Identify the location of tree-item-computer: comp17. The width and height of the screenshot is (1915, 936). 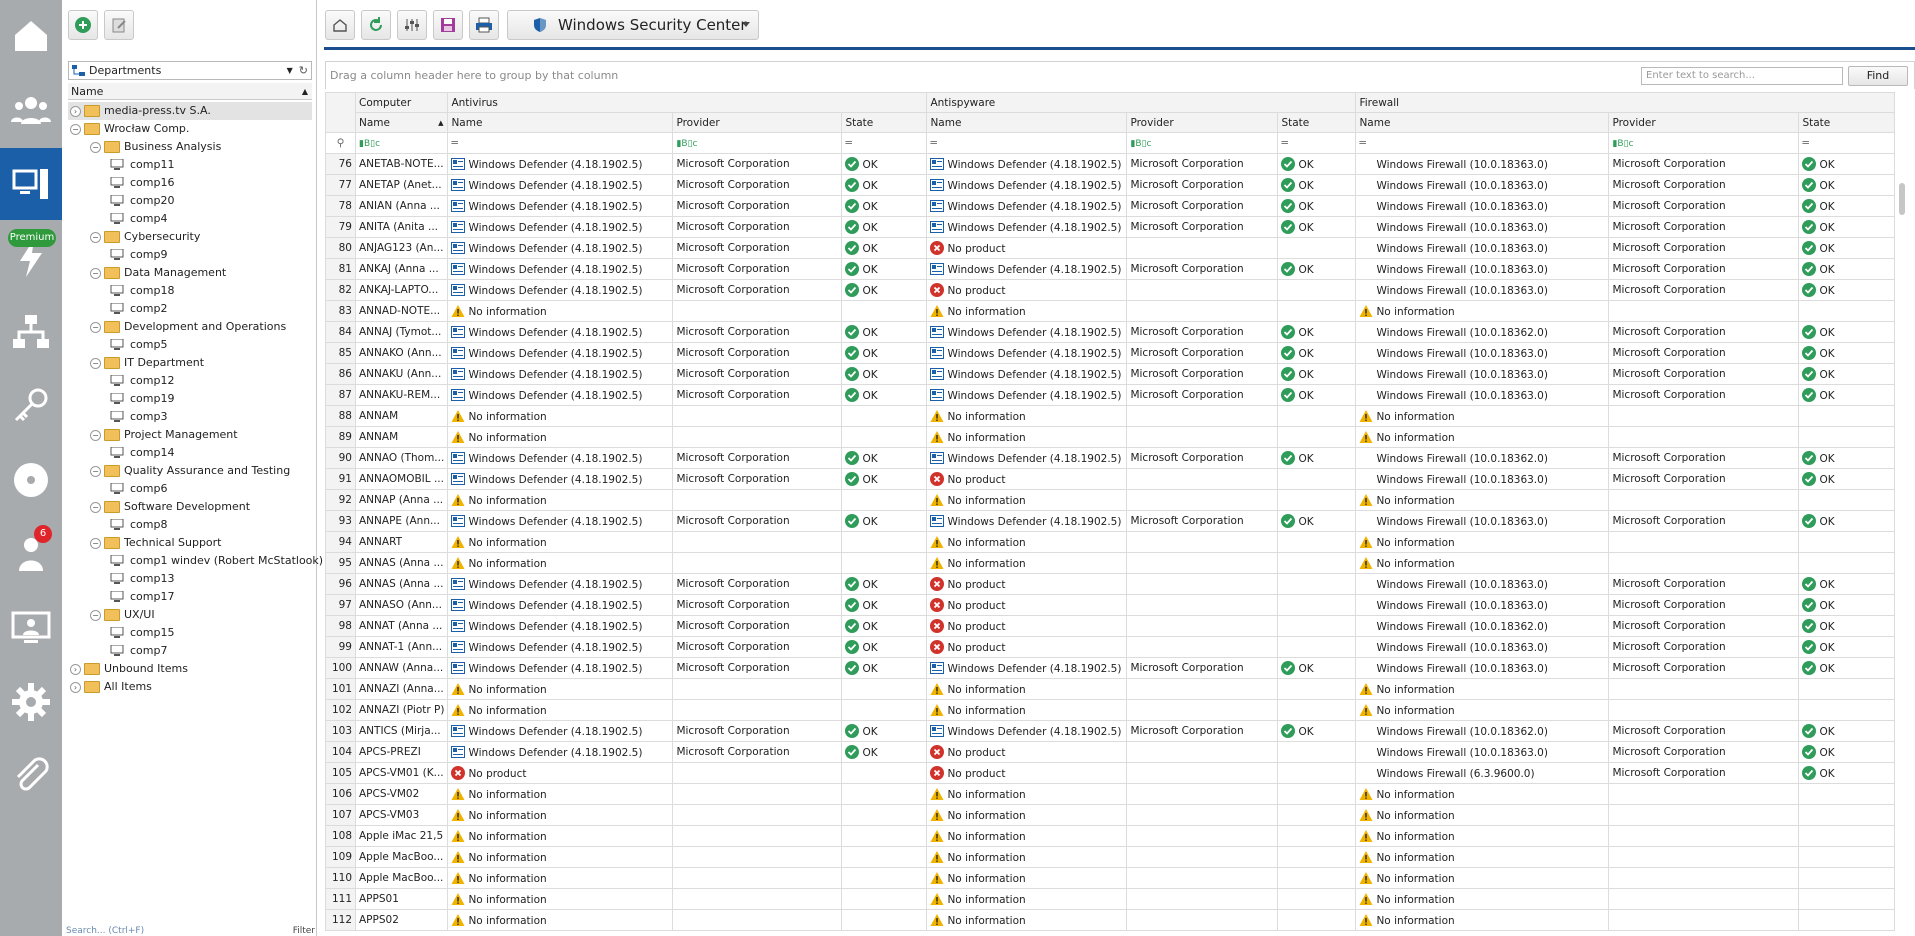
(190, 597).